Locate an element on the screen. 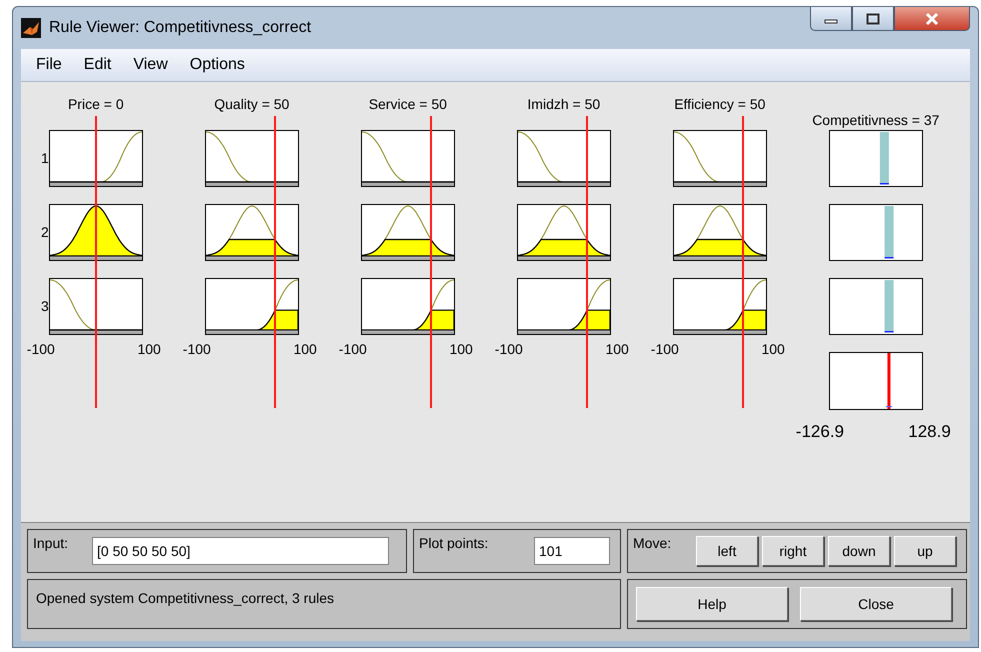  input-variable-label: Imidzh = 50 is located at coordinates (563, 104).